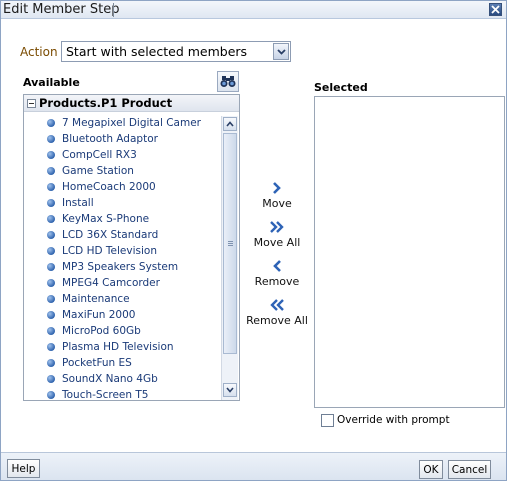 This screenshot has width=507, height=481. I want to click on list-item-label: MicroPod 60Gb, so click(101, 331).